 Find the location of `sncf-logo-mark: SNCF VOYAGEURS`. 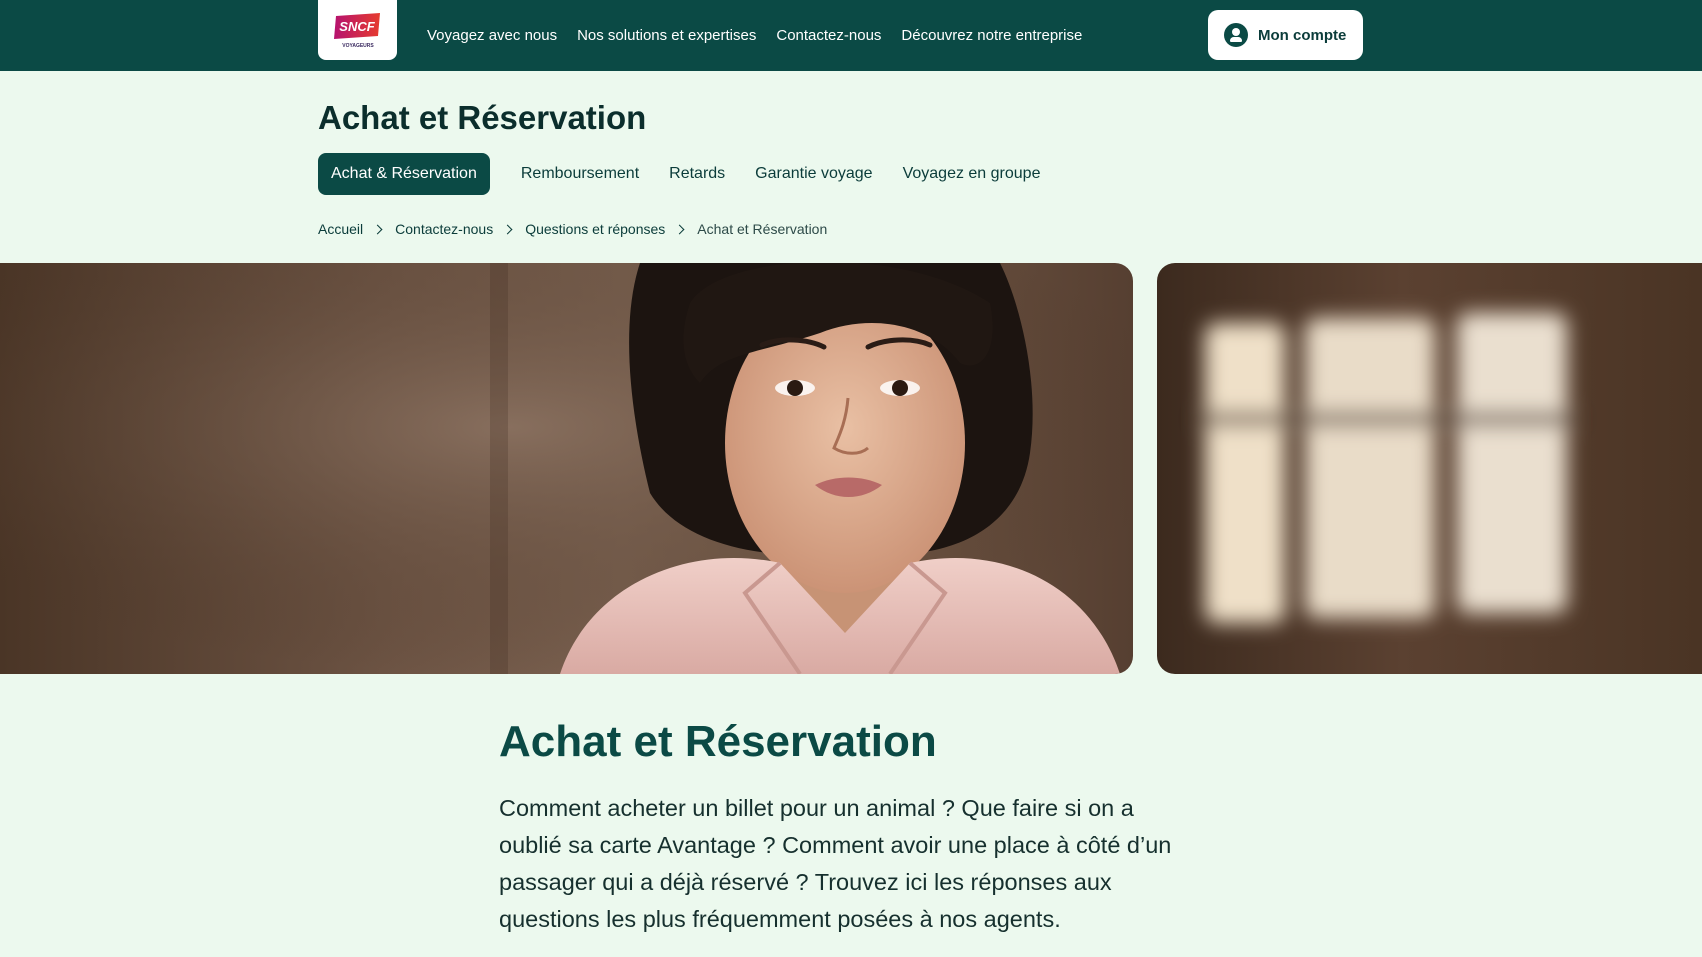

sncf-logo-mark: SNCF VOYAGEURS is located at coordinates (356, 31).